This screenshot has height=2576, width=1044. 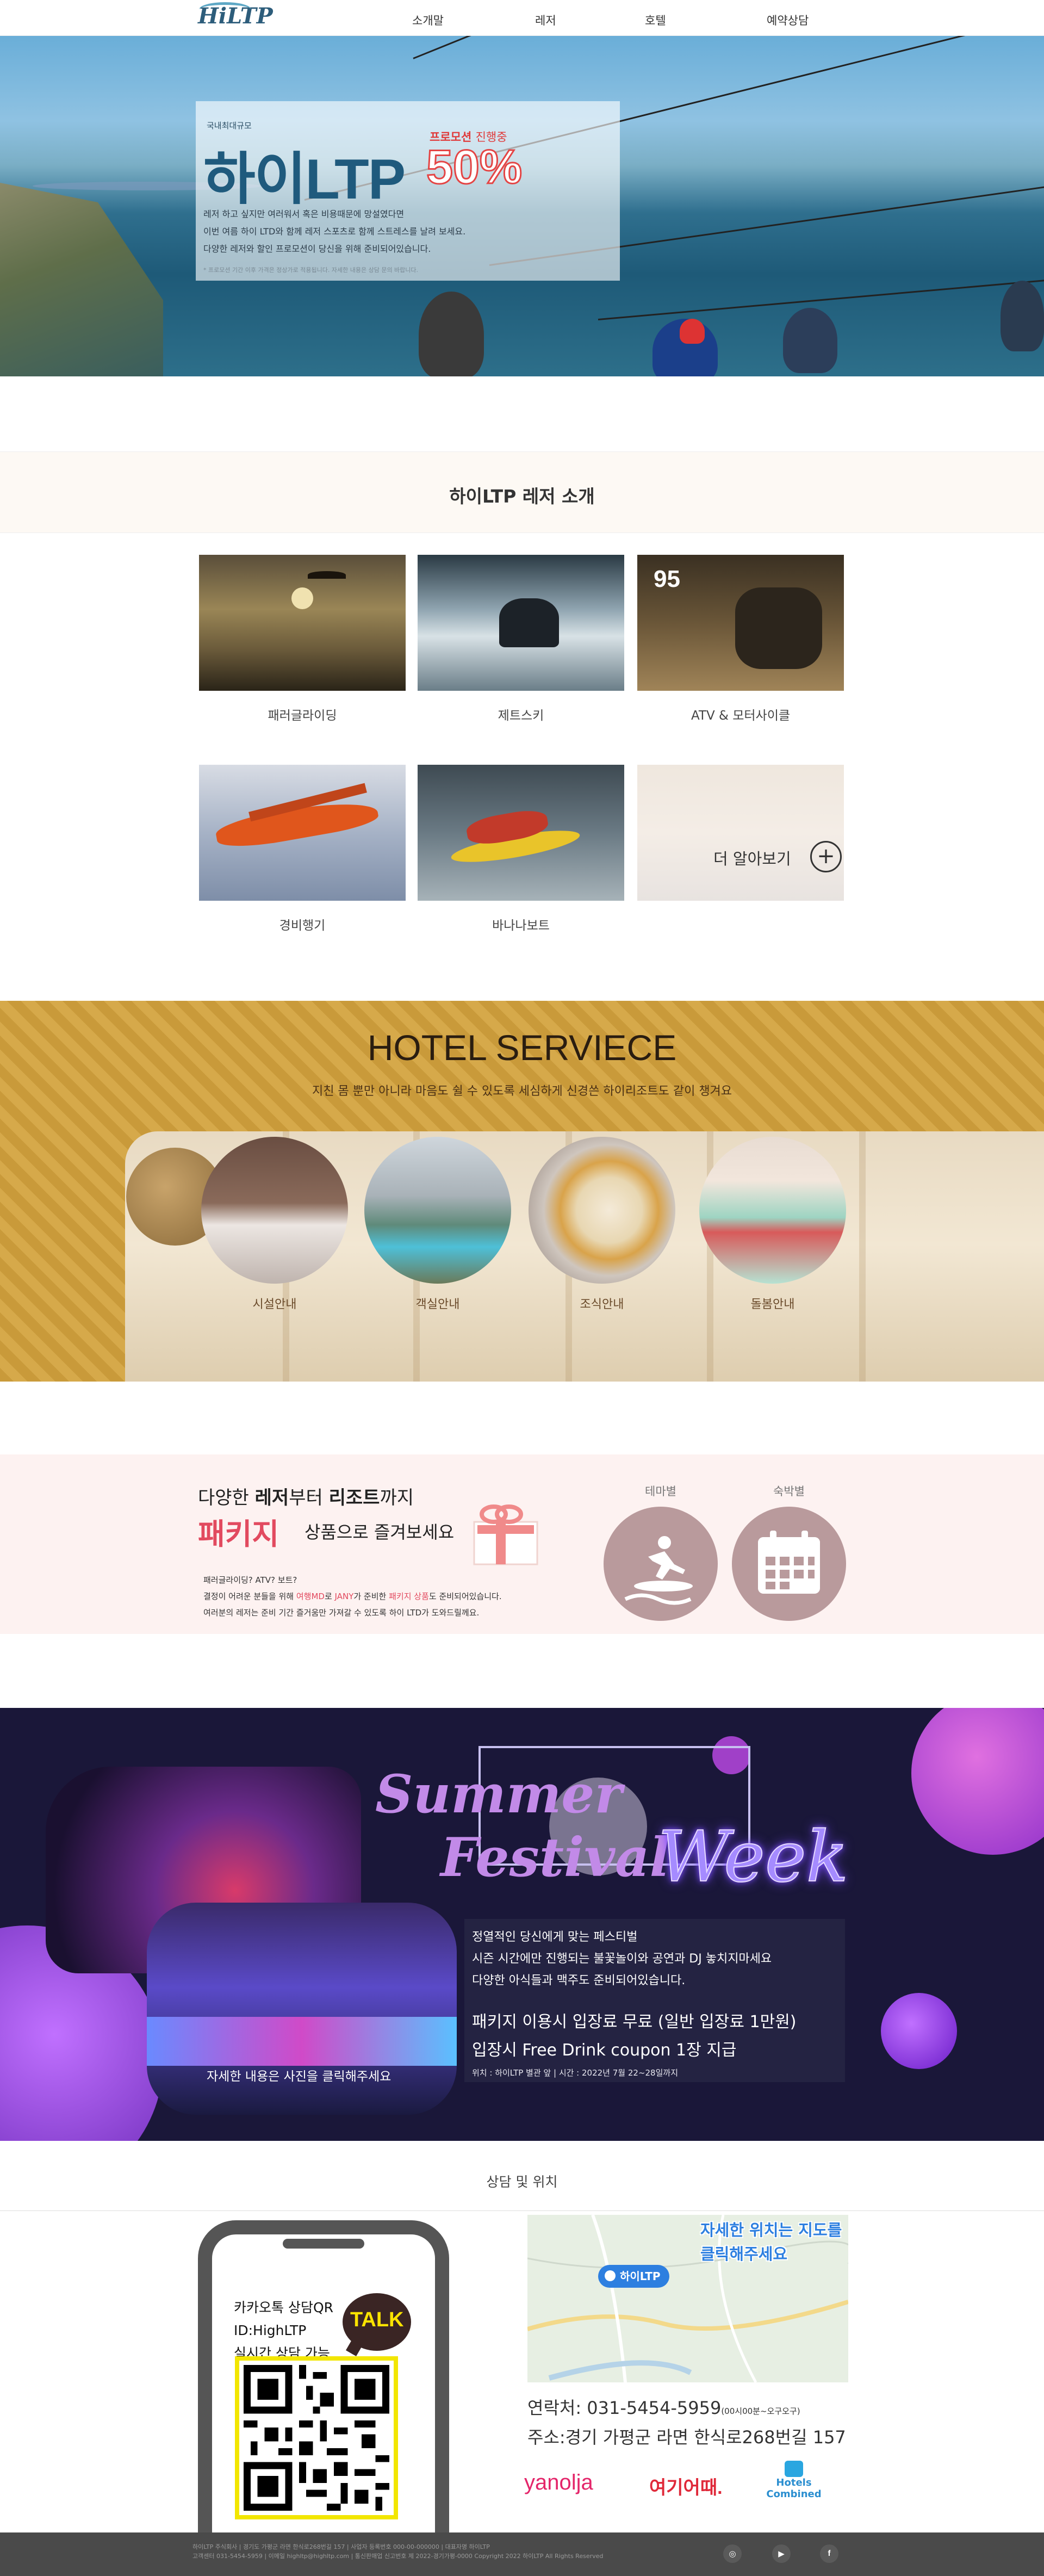 I want to click on facebook-icon: f, so click(x=829, y=2553).